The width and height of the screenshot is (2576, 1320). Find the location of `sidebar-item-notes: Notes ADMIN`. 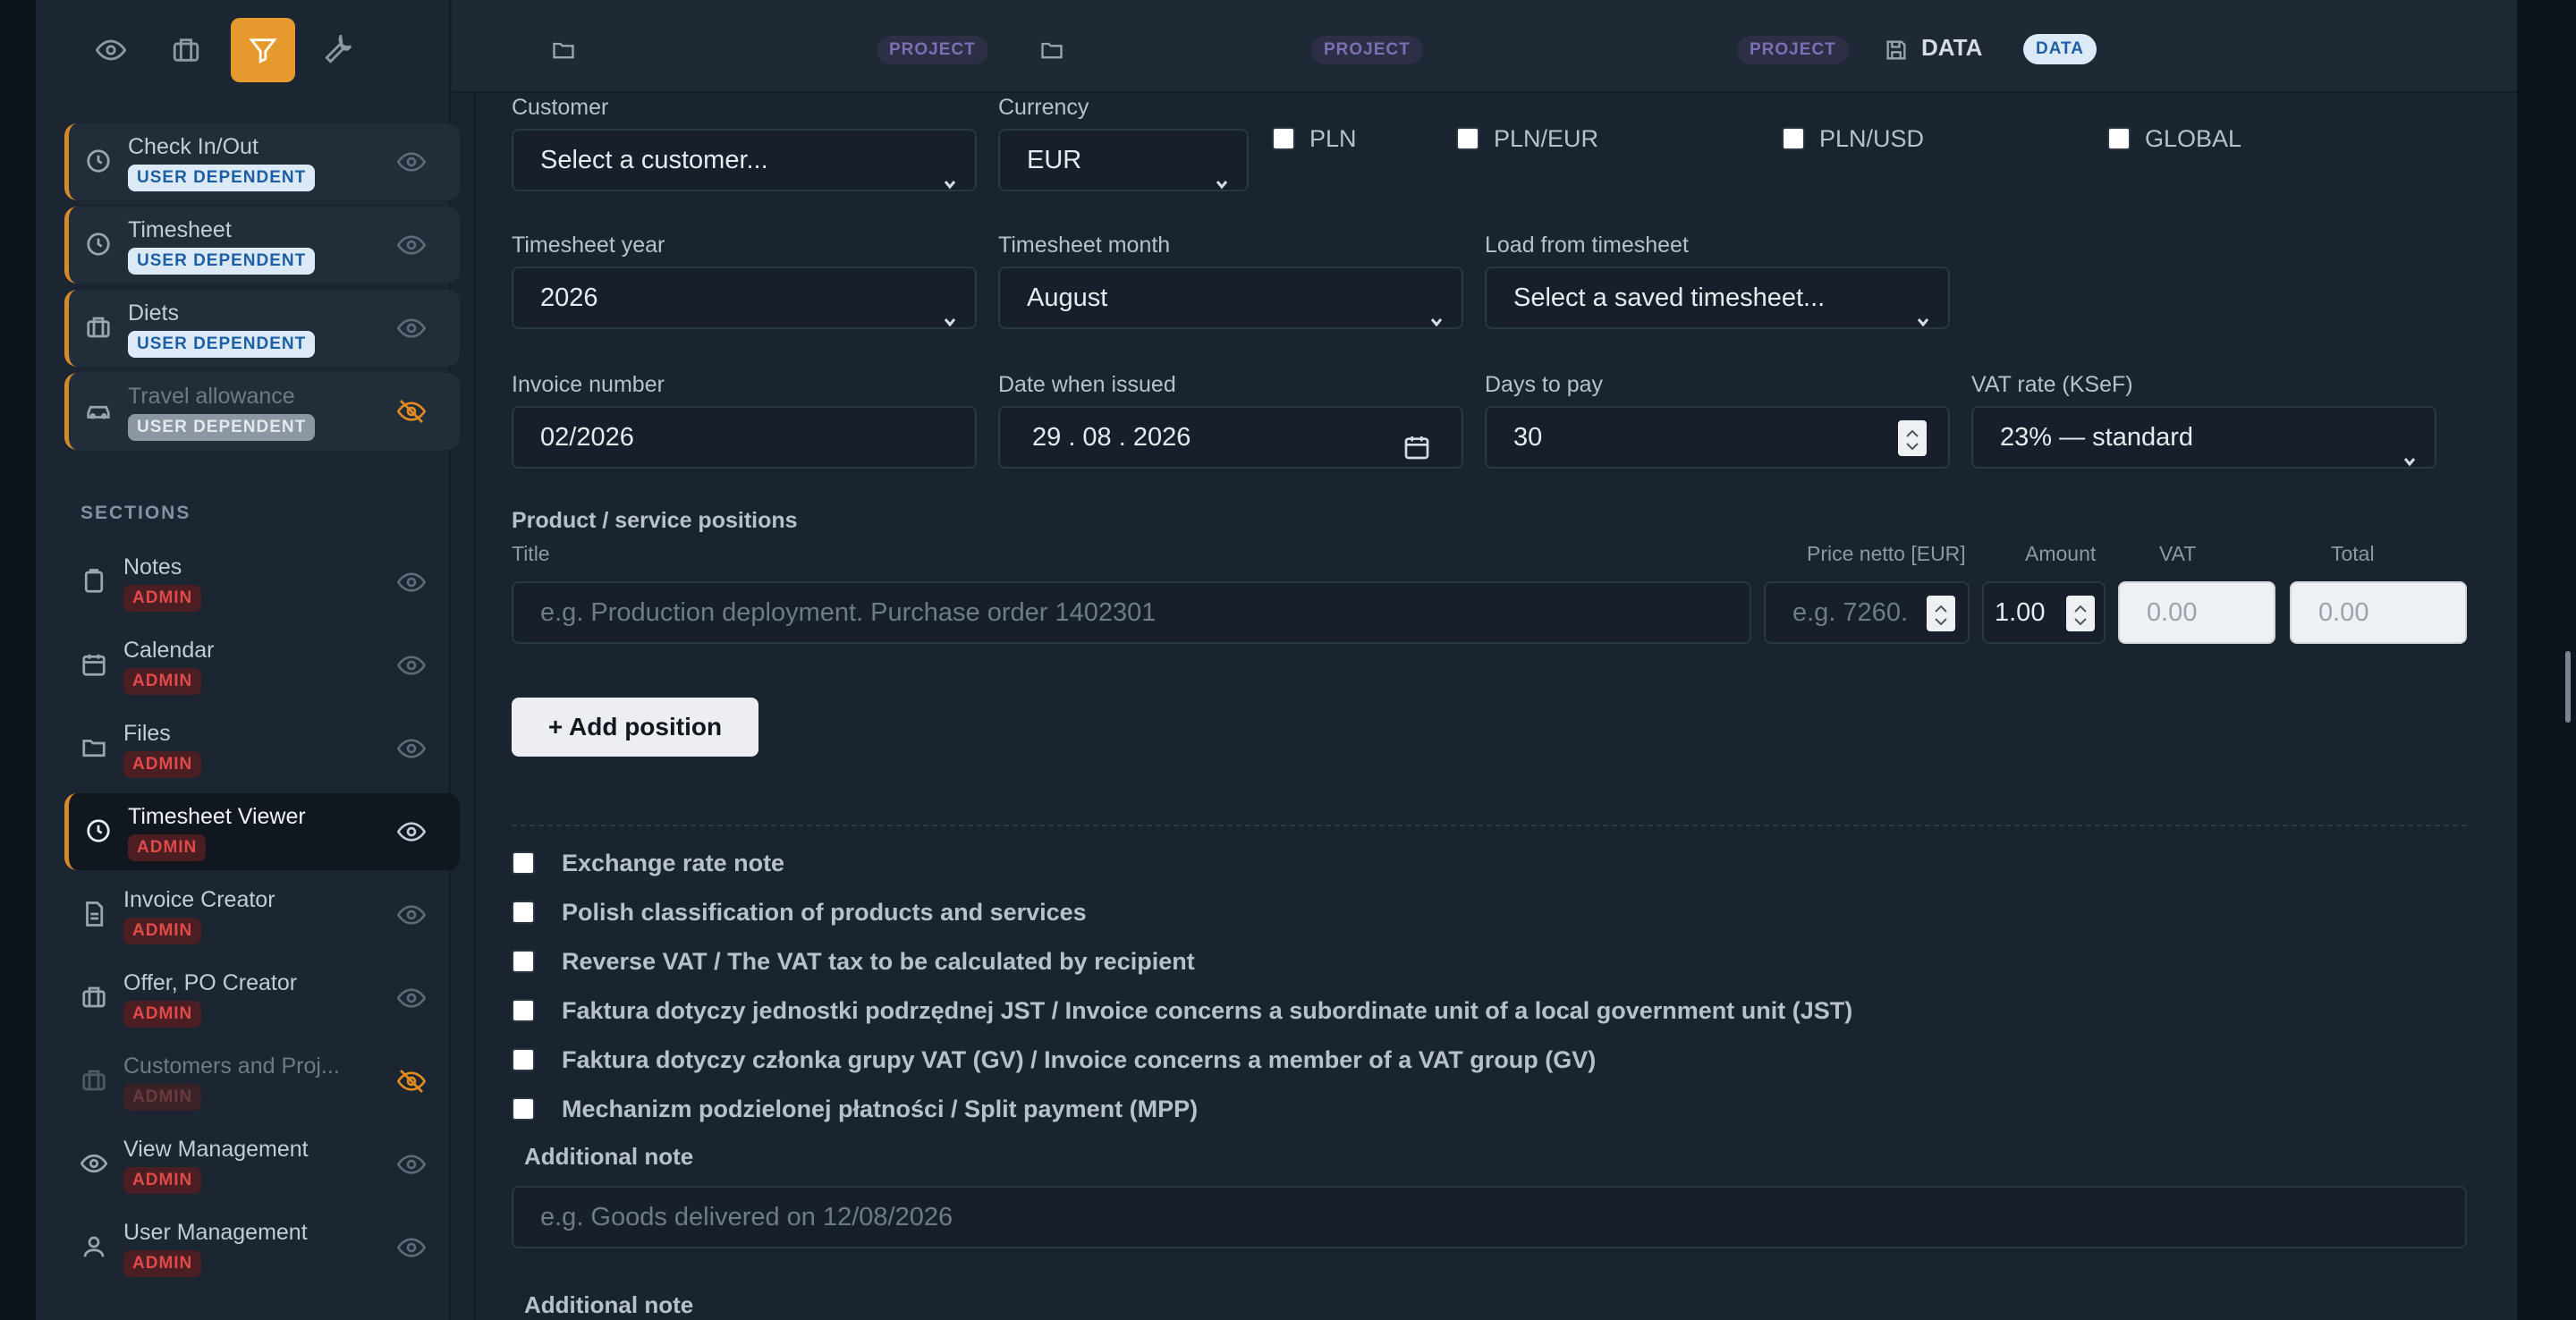

sidebar-item-notes: Notes ADMIN is located at coordinates (262, 582).